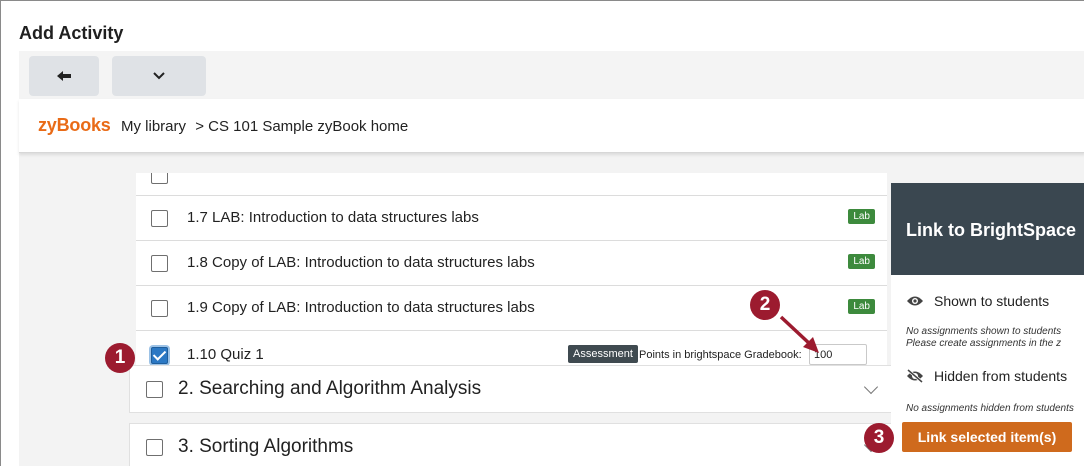 This screenshot has width=1084, height=466. I want to click on shown-note: Please create assignments in the z, so click(984, 343).